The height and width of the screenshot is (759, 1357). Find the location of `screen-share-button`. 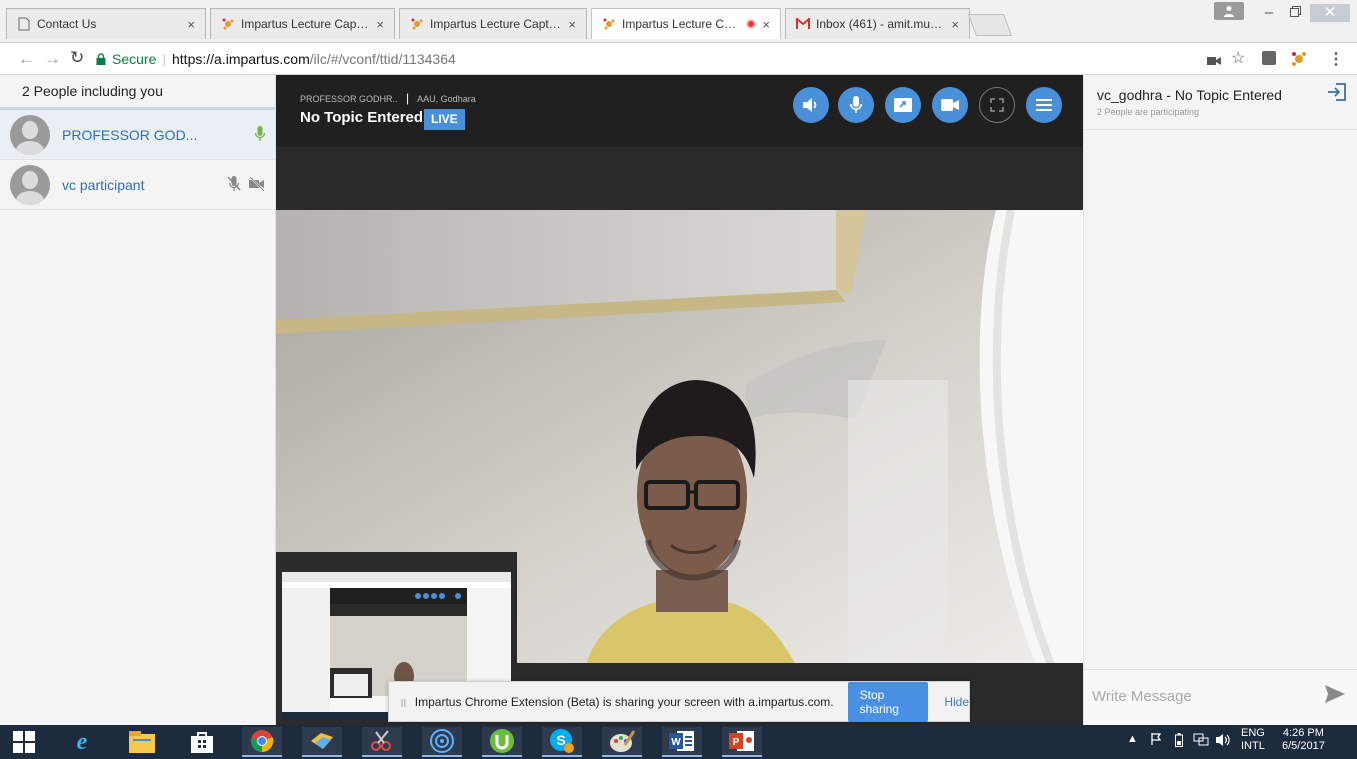

screen-share-button is located at coordinates (903, 105).